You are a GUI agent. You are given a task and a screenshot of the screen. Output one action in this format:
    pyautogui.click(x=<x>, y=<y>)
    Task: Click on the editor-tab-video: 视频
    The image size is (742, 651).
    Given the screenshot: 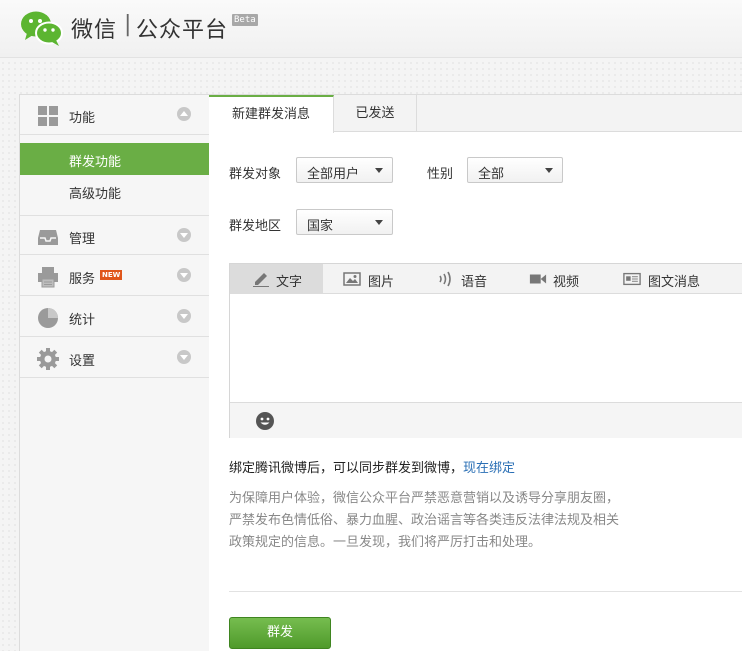 What is the action you would take?
    pyautogui.click(x=550, y=279)
    